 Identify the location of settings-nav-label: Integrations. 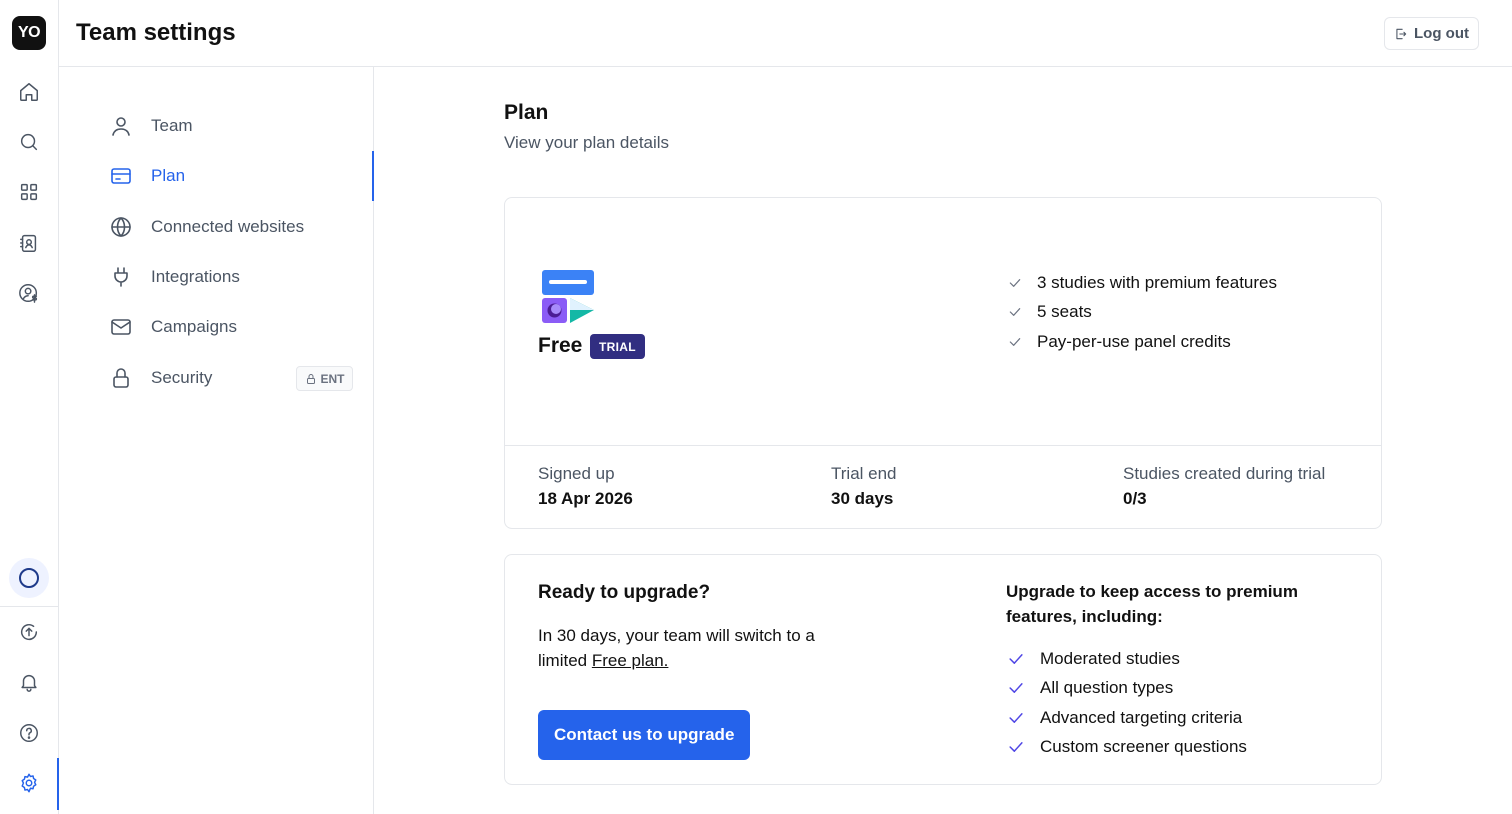
(195, 276).